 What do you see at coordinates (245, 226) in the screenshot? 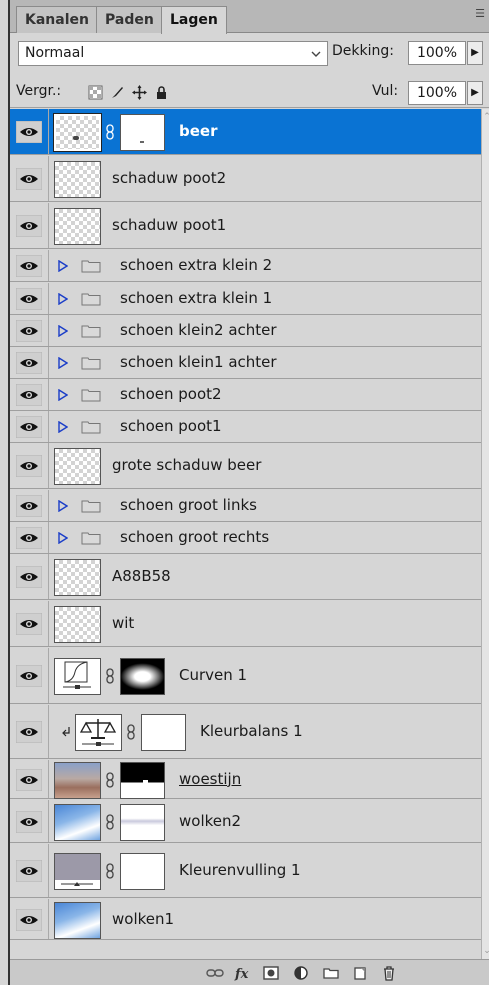
I see `layer-row: schaduw poot1` at bounding box center [245, 226].